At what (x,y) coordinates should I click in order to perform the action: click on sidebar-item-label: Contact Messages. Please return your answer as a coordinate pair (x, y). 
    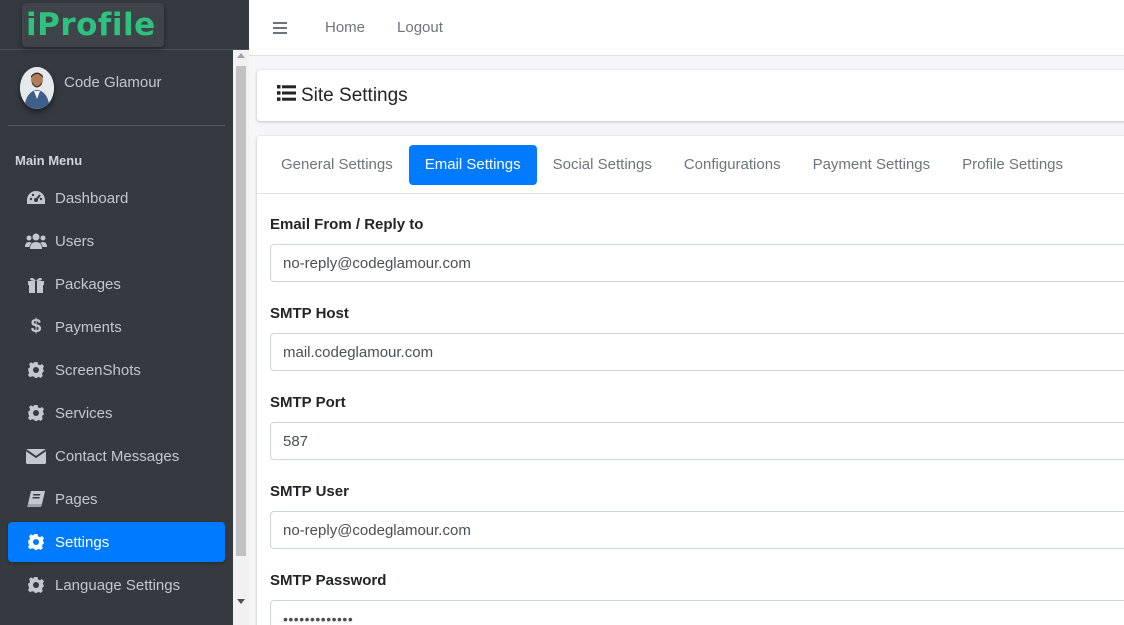
    Looking at the image, I should click on (117, 456).